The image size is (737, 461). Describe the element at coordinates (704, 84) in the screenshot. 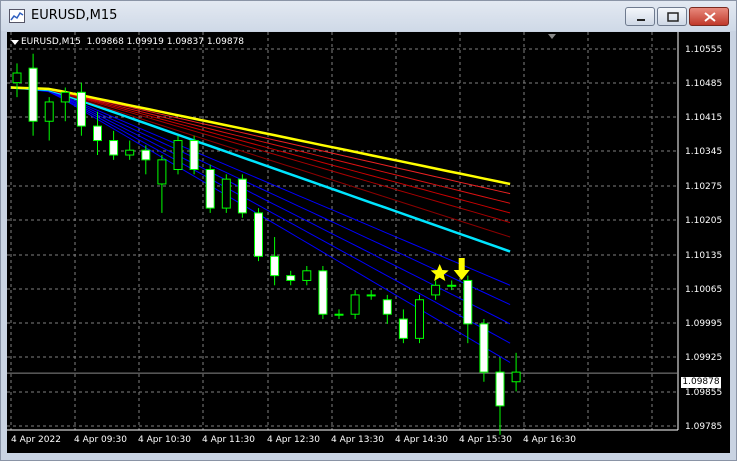

I see `price-tick: 1.10485` at that location.